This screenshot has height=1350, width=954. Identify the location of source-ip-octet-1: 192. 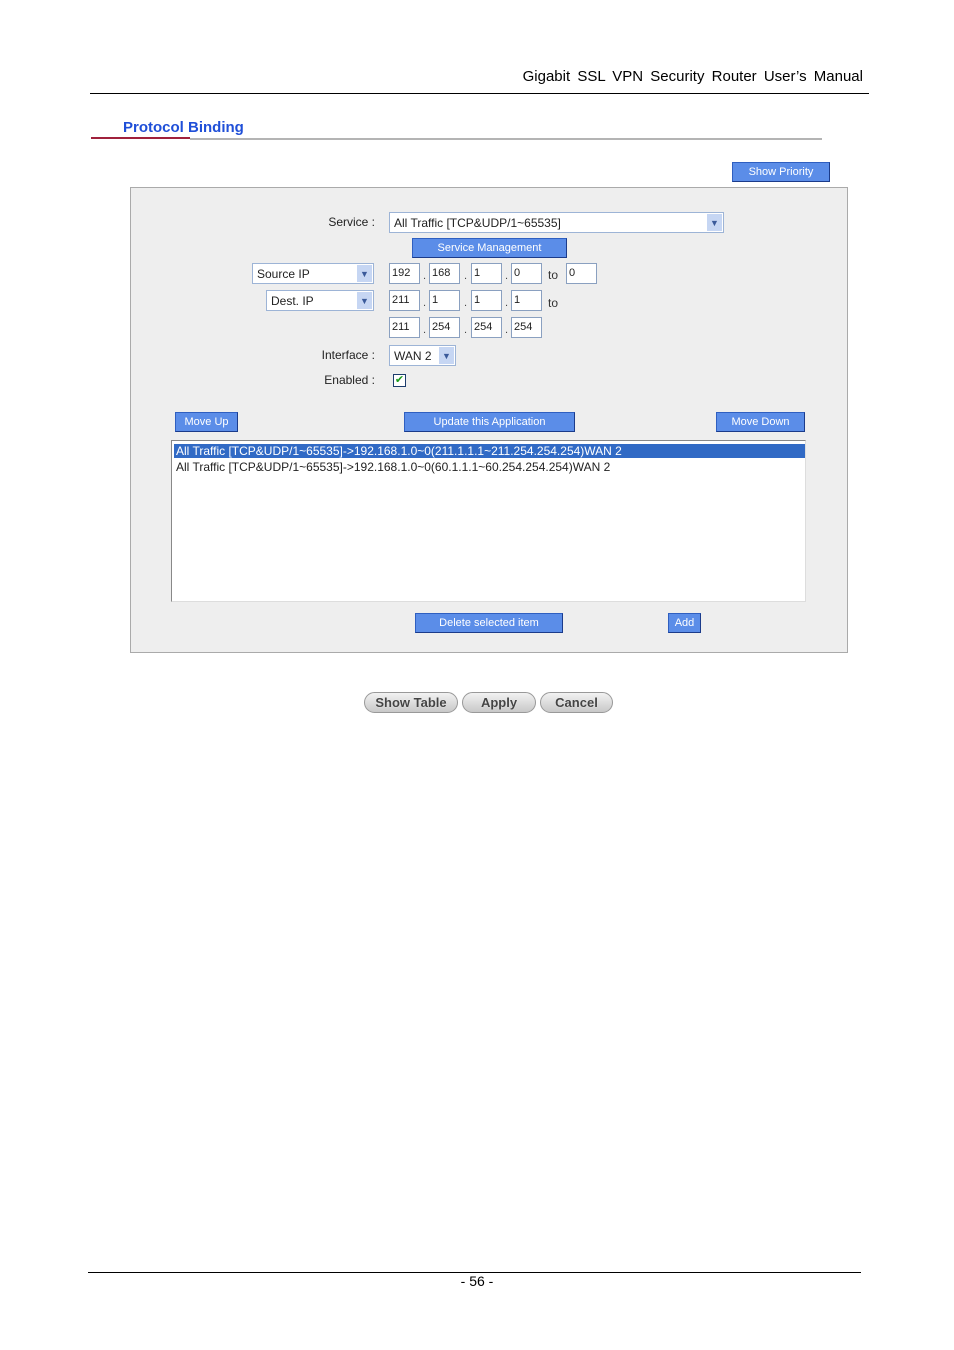
(404, 273).